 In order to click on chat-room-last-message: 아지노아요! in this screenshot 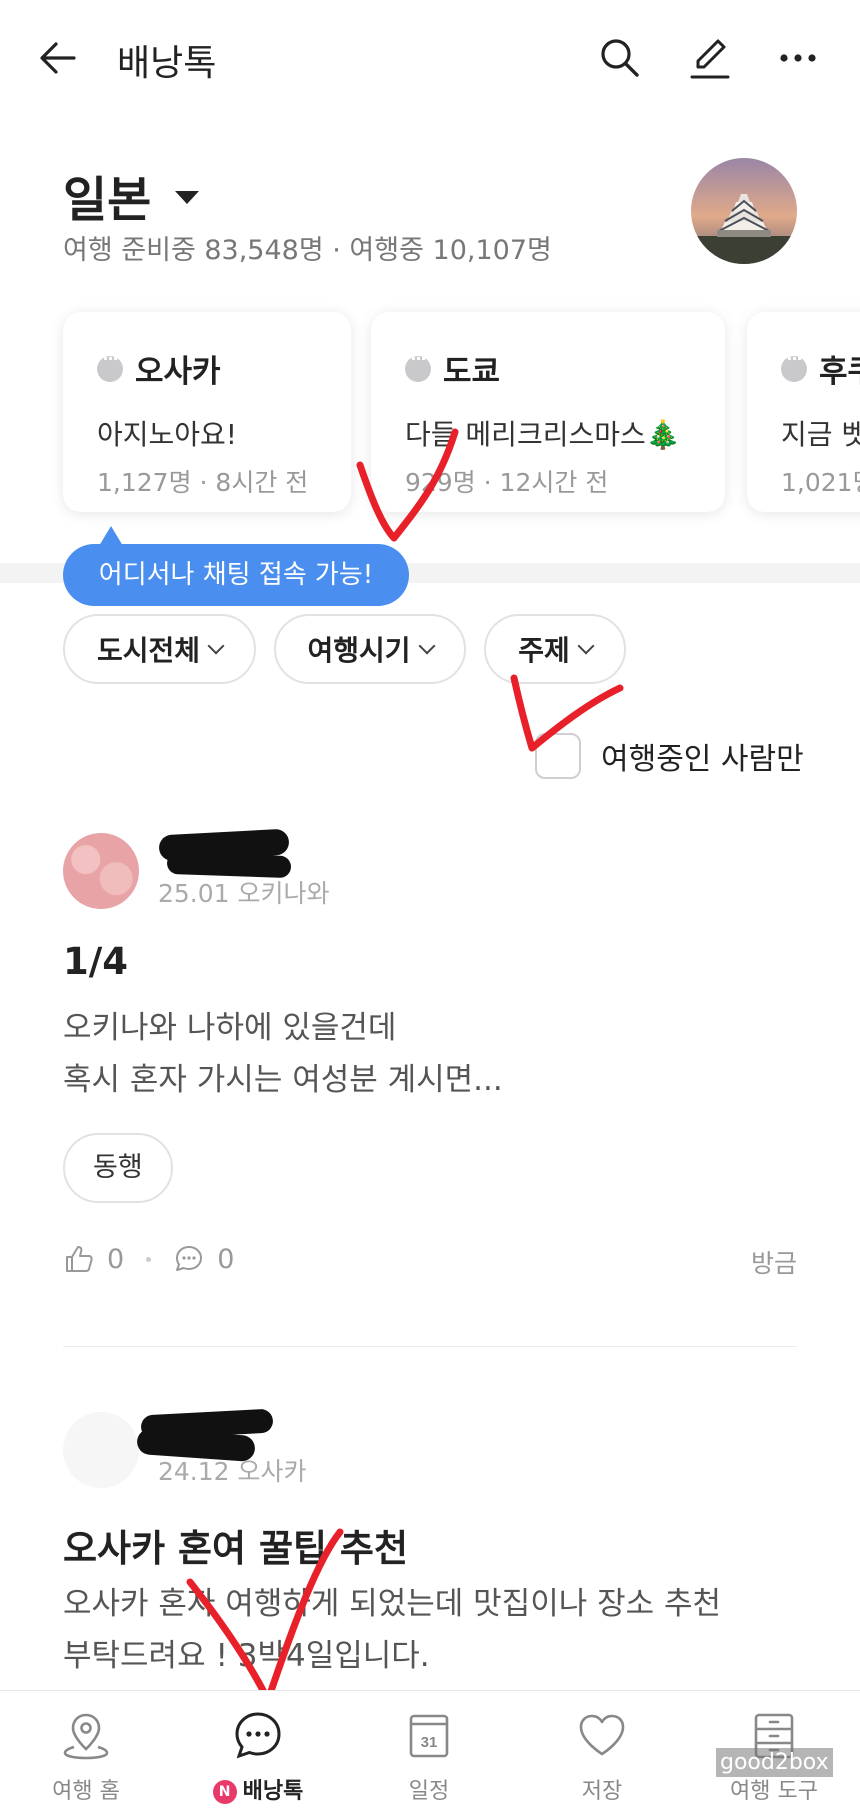, I will do `click(167, 434)`.